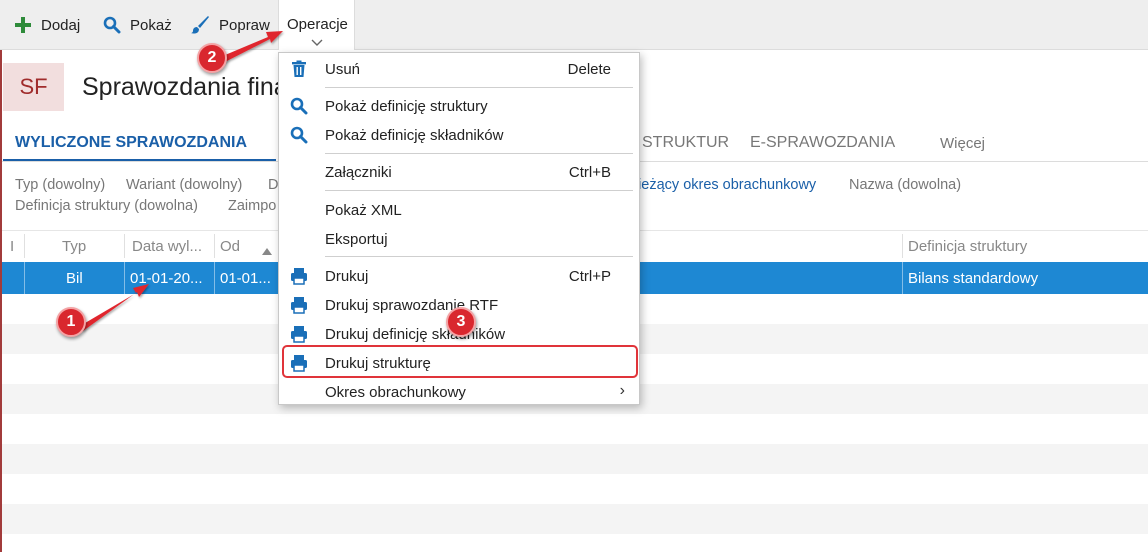 Image resolution: width=1148 pixels, height=552 pixels. I want to click on step-badge-3: 3, so click(461, 322).